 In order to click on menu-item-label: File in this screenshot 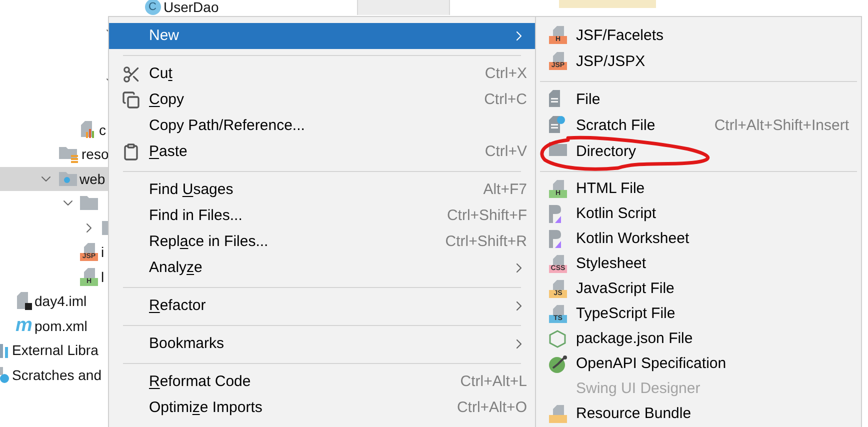, I will do `click(588, 100)`.